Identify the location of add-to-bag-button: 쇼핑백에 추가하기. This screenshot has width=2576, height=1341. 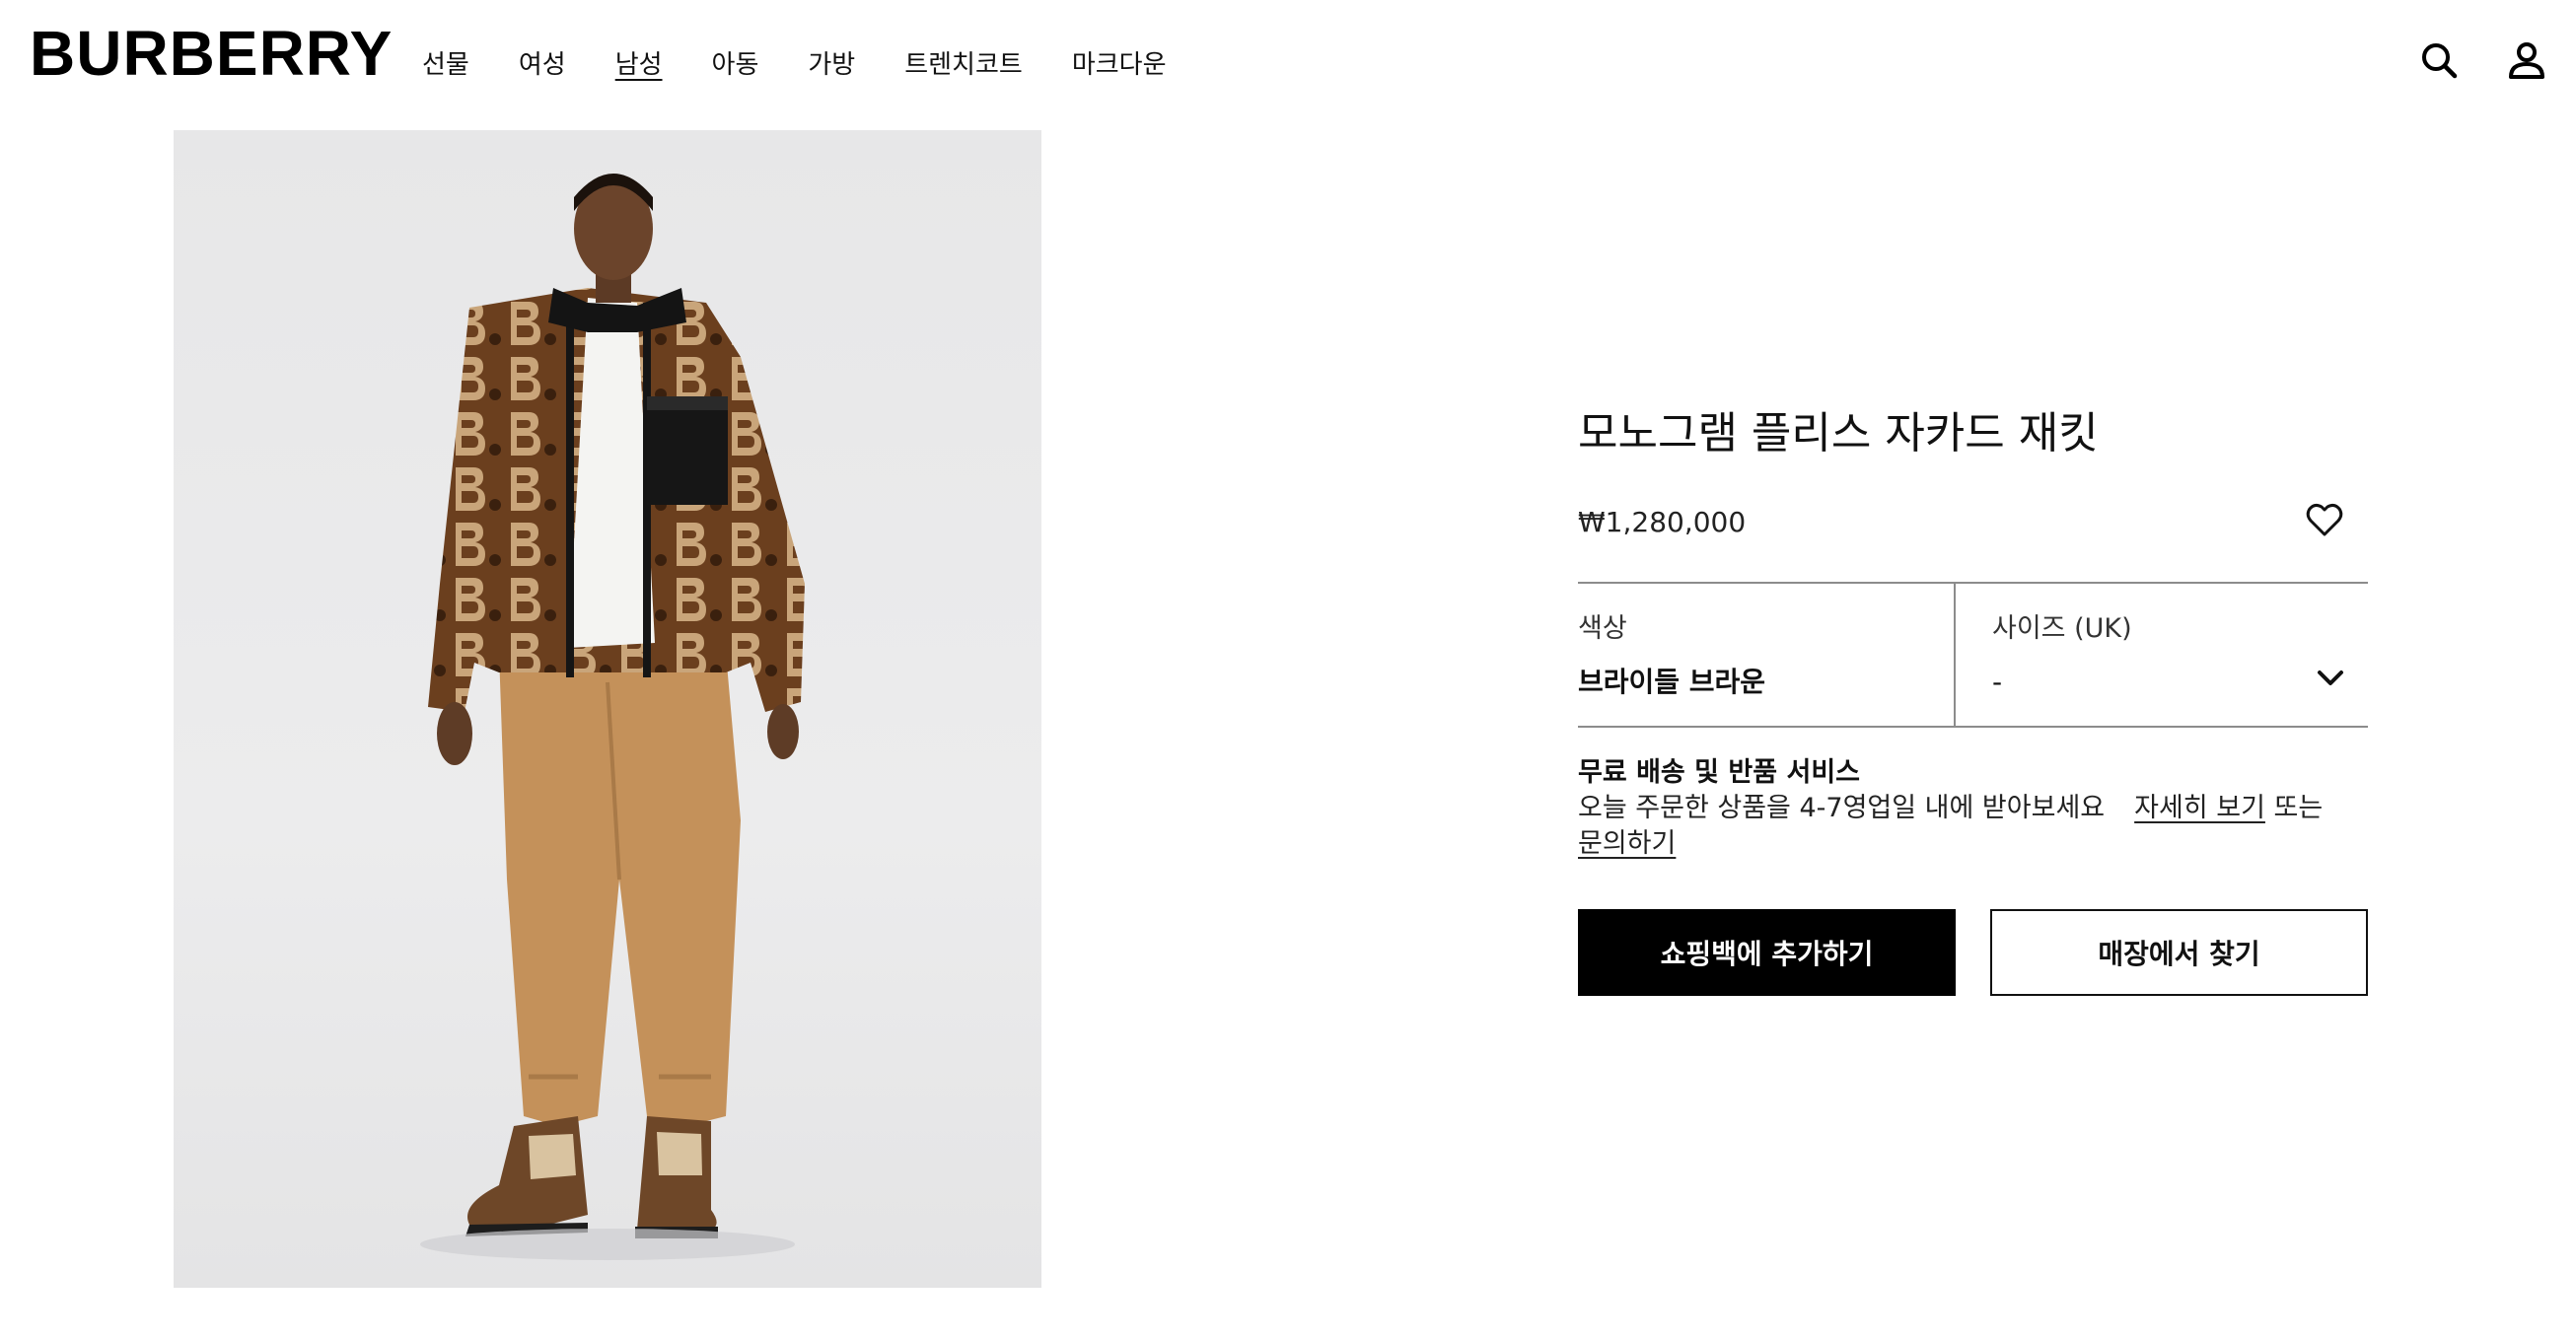
(1767, 953).